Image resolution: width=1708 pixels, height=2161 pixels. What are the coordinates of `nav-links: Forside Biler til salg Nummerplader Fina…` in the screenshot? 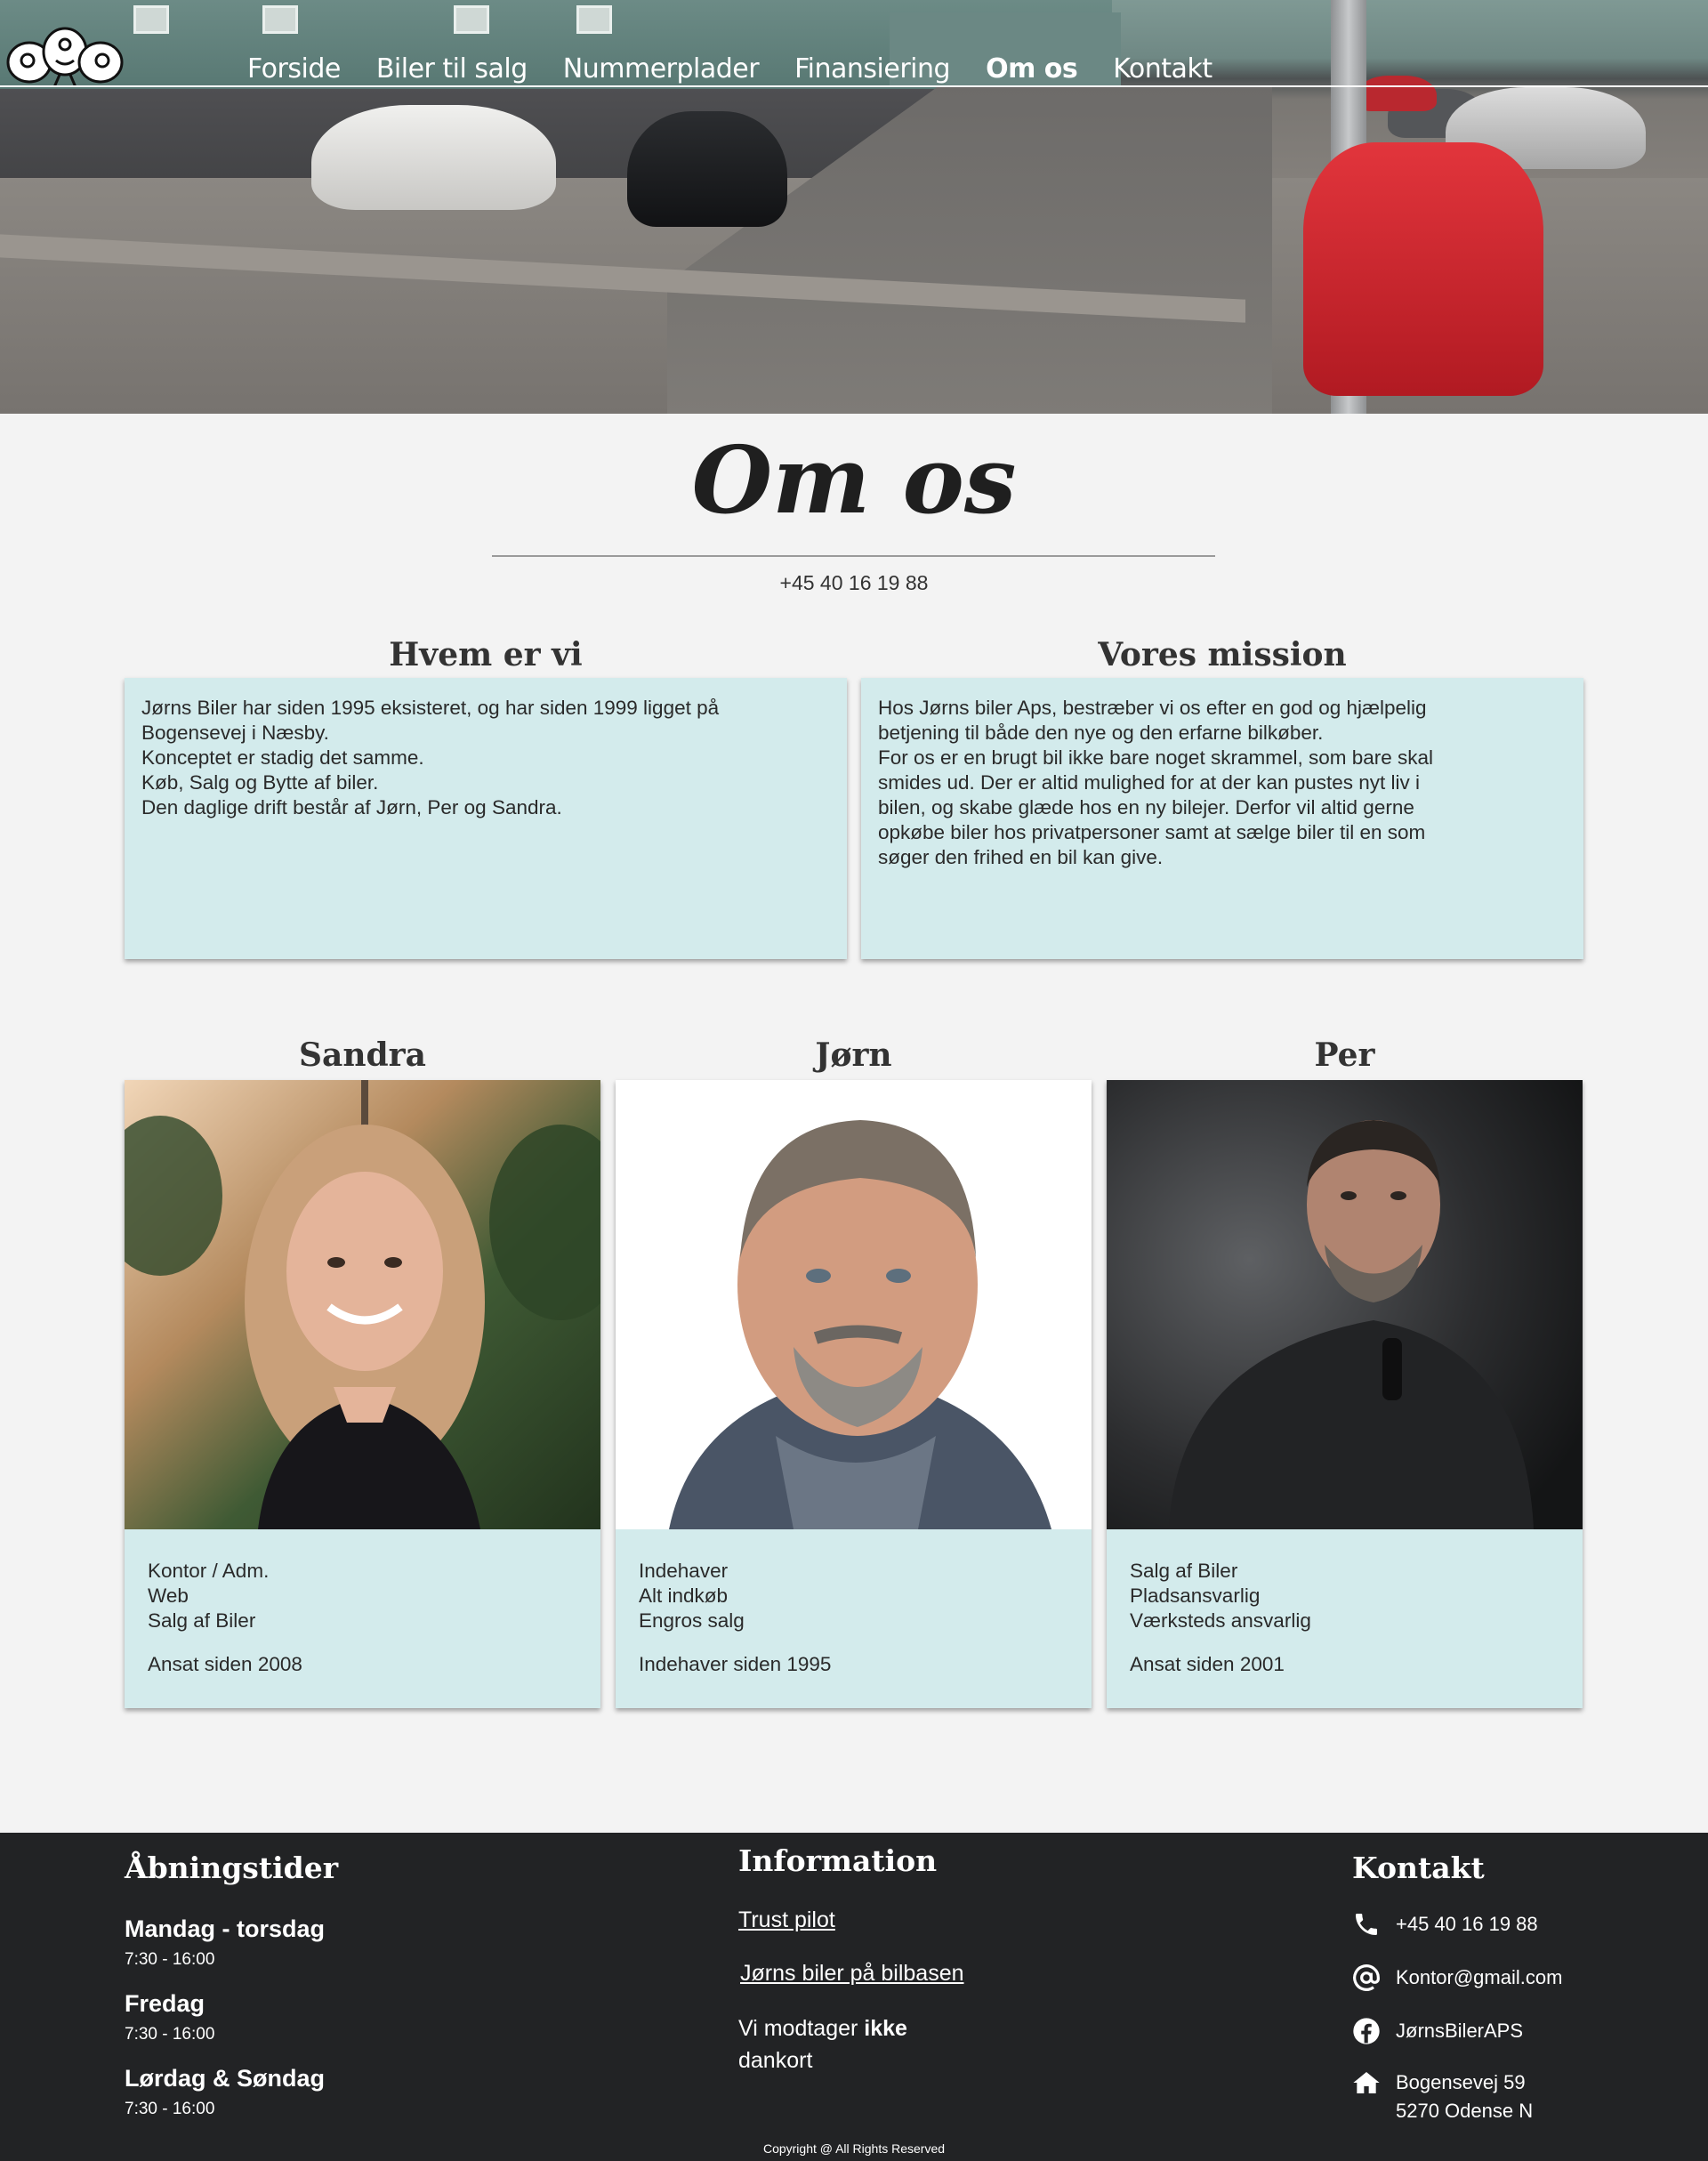 It's located at (747, 69).